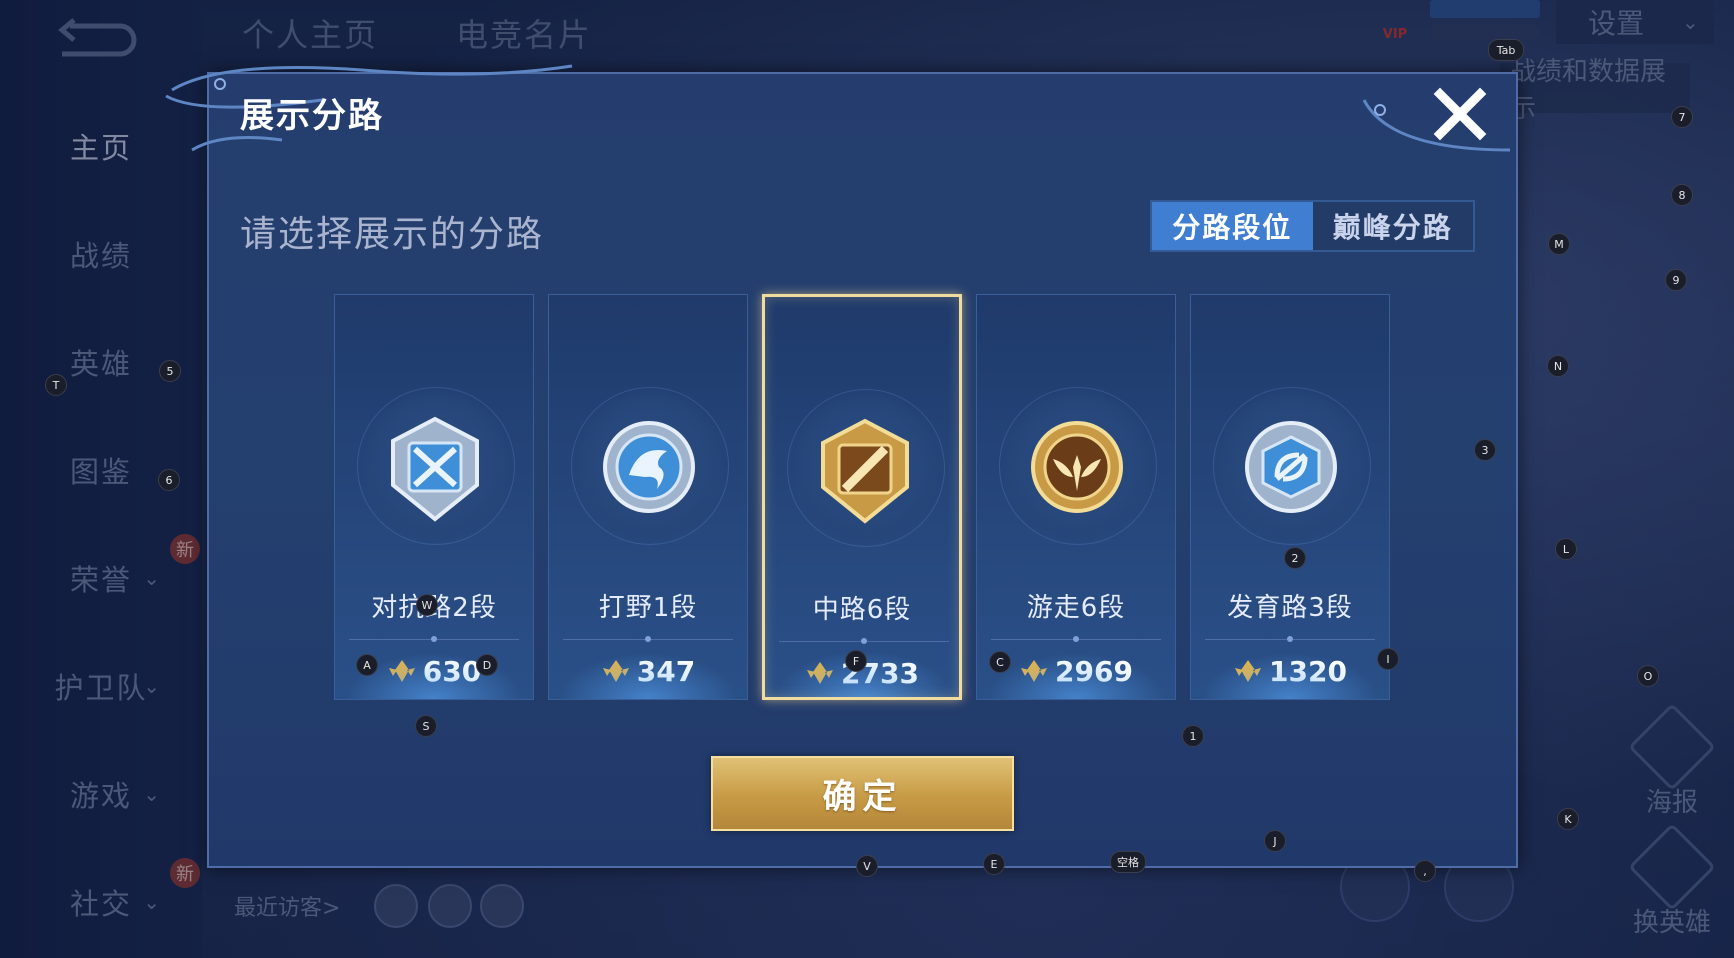  Describe the element at coordinates (1290, 608) in the screenshot. I see `lane-name: 发育路3段` at that location.